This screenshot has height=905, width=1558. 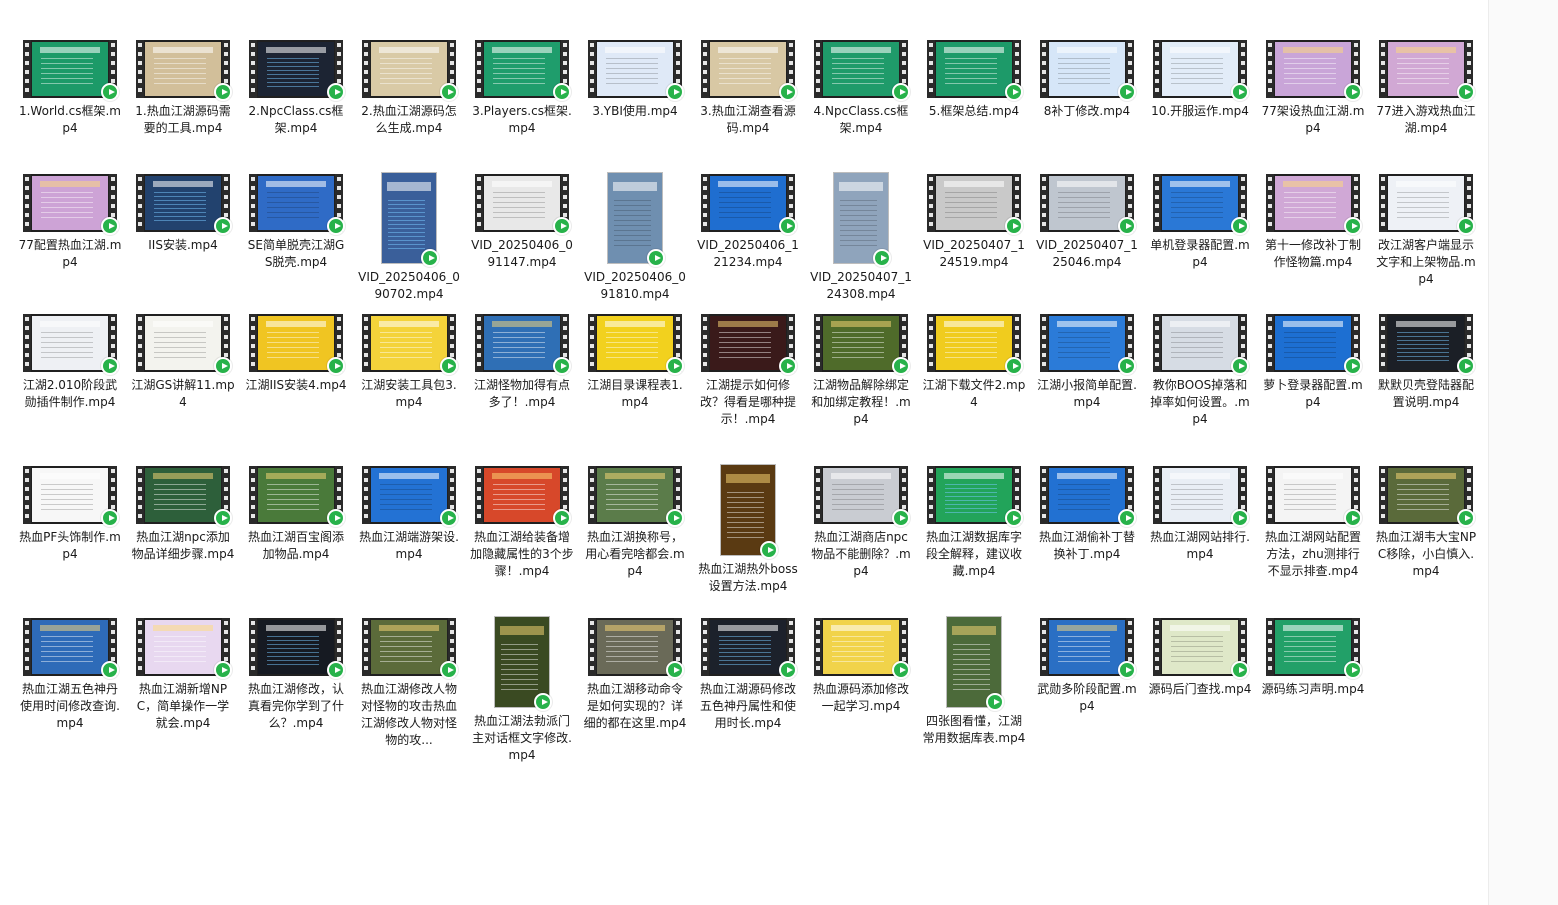 What do you see at coordinates (522, 361) in the screenshot?
I see `file-item: 江湖怪物加得有点多了！.mp4` at bounding box center [522, 361].